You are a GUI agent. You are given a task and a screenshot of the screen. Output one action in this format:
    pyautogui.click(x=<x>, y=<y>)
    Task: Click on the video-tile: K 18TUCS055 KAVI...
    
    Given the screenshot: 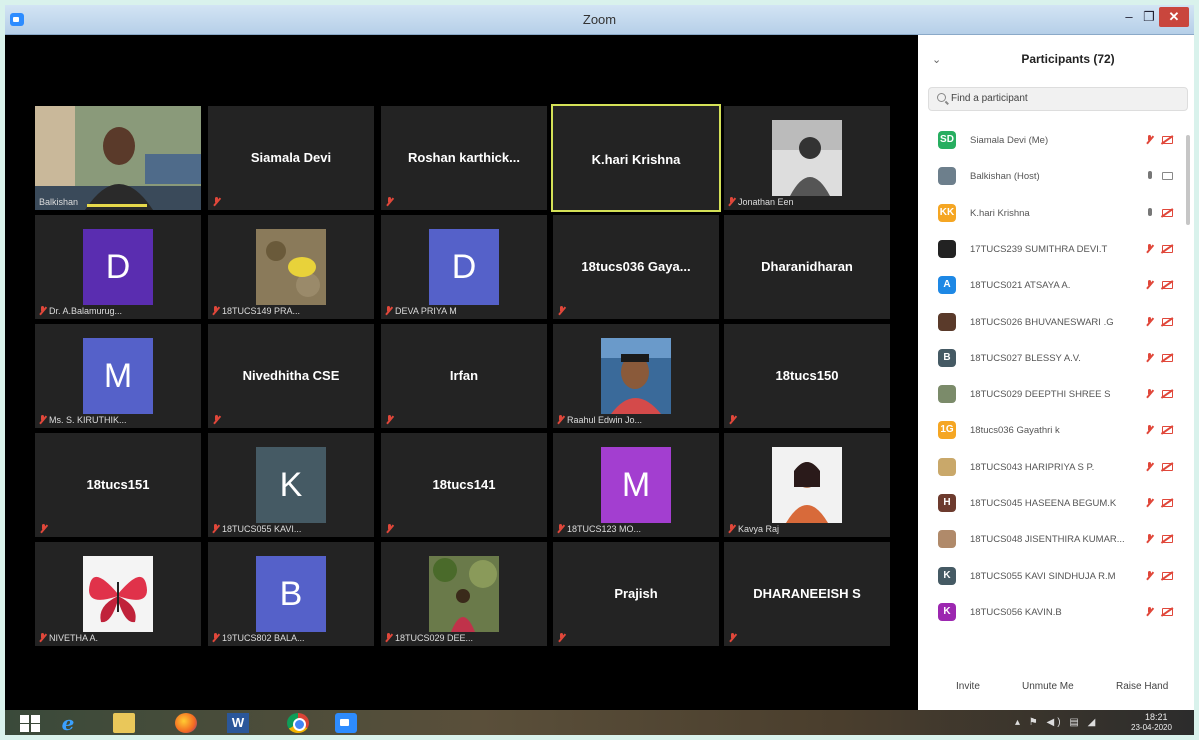 What is the action you would take?
    pyautogui.click(x=291, y=485)
    